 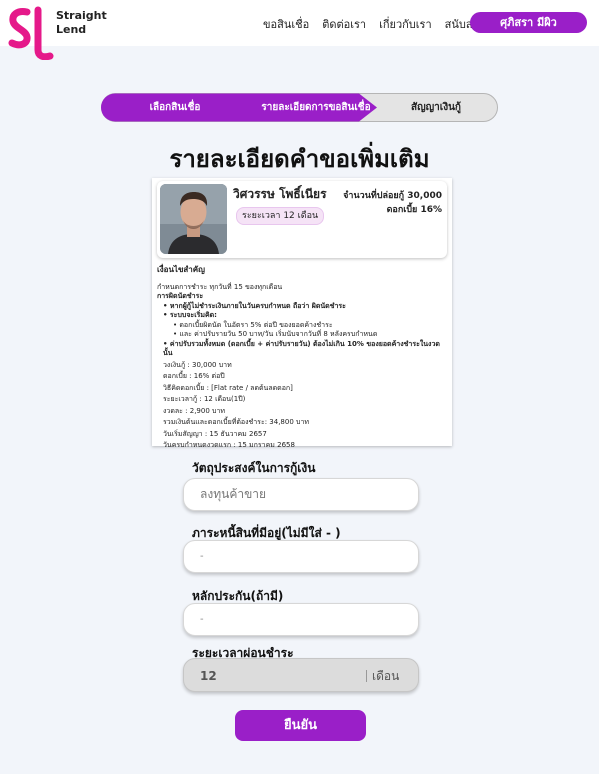 What do you see at coordinates (392, 196) in the screenshot?
I see `loan-amount: จำนวนที่ปล่อยกู้ 30,000` at bounding box center [392, 196].